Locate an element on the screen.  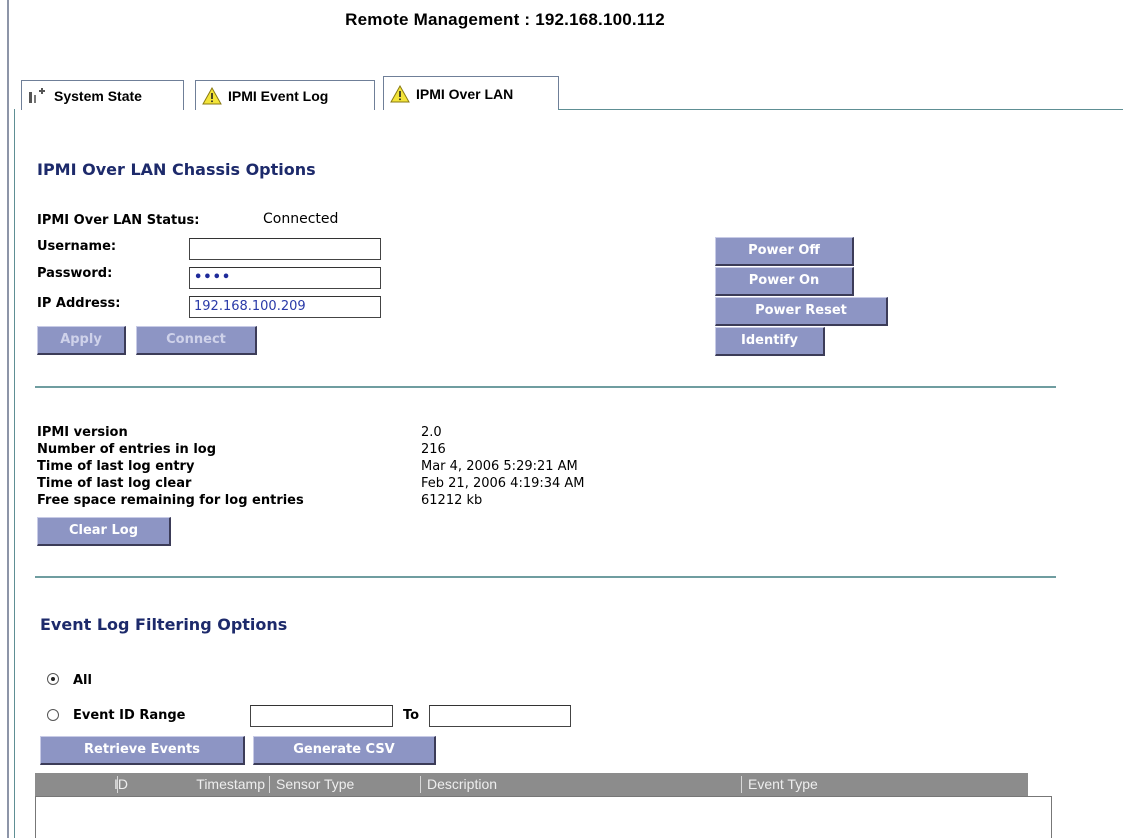
free-space-value: 61212 kb is located at coordinates (452, 500).